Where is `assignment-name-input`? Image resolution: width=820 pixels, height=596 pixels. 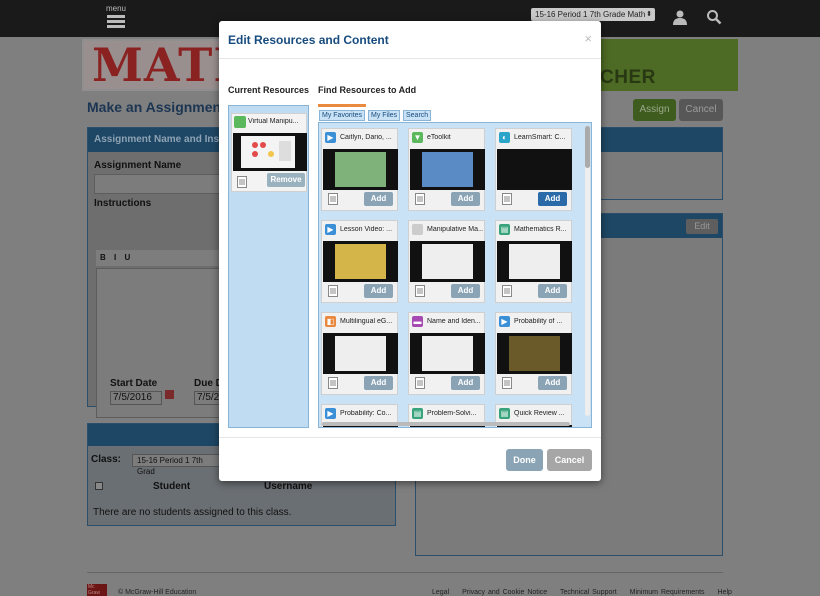
assignment-name-input is located at coordinates (164, 184).